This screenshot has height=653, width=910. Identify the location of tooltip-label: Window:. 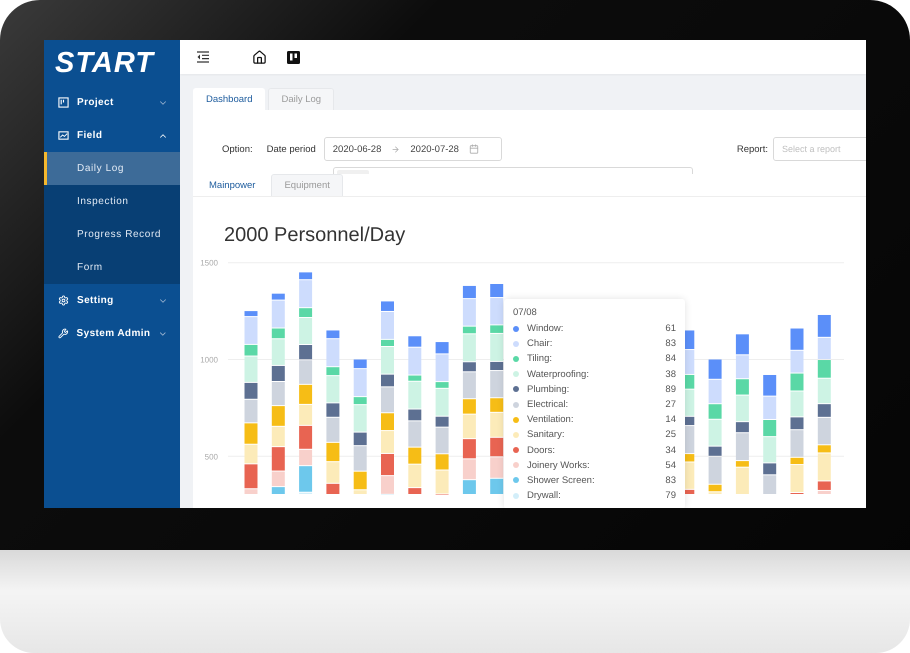
(545, 328).